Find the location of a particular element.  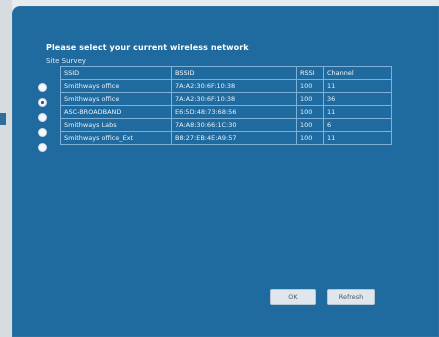

cell-bssid: 7A:A8:30:66:1C:30 is located at coordinates (234, 125).